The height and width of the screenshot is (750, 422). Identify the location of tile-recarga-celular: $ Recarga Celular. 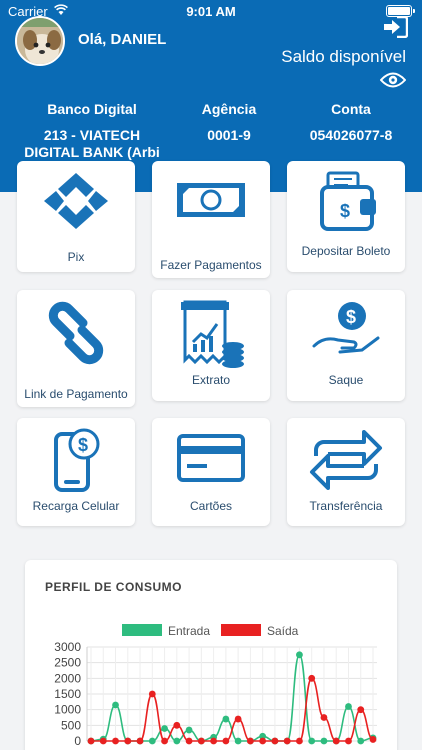
(76, 472).